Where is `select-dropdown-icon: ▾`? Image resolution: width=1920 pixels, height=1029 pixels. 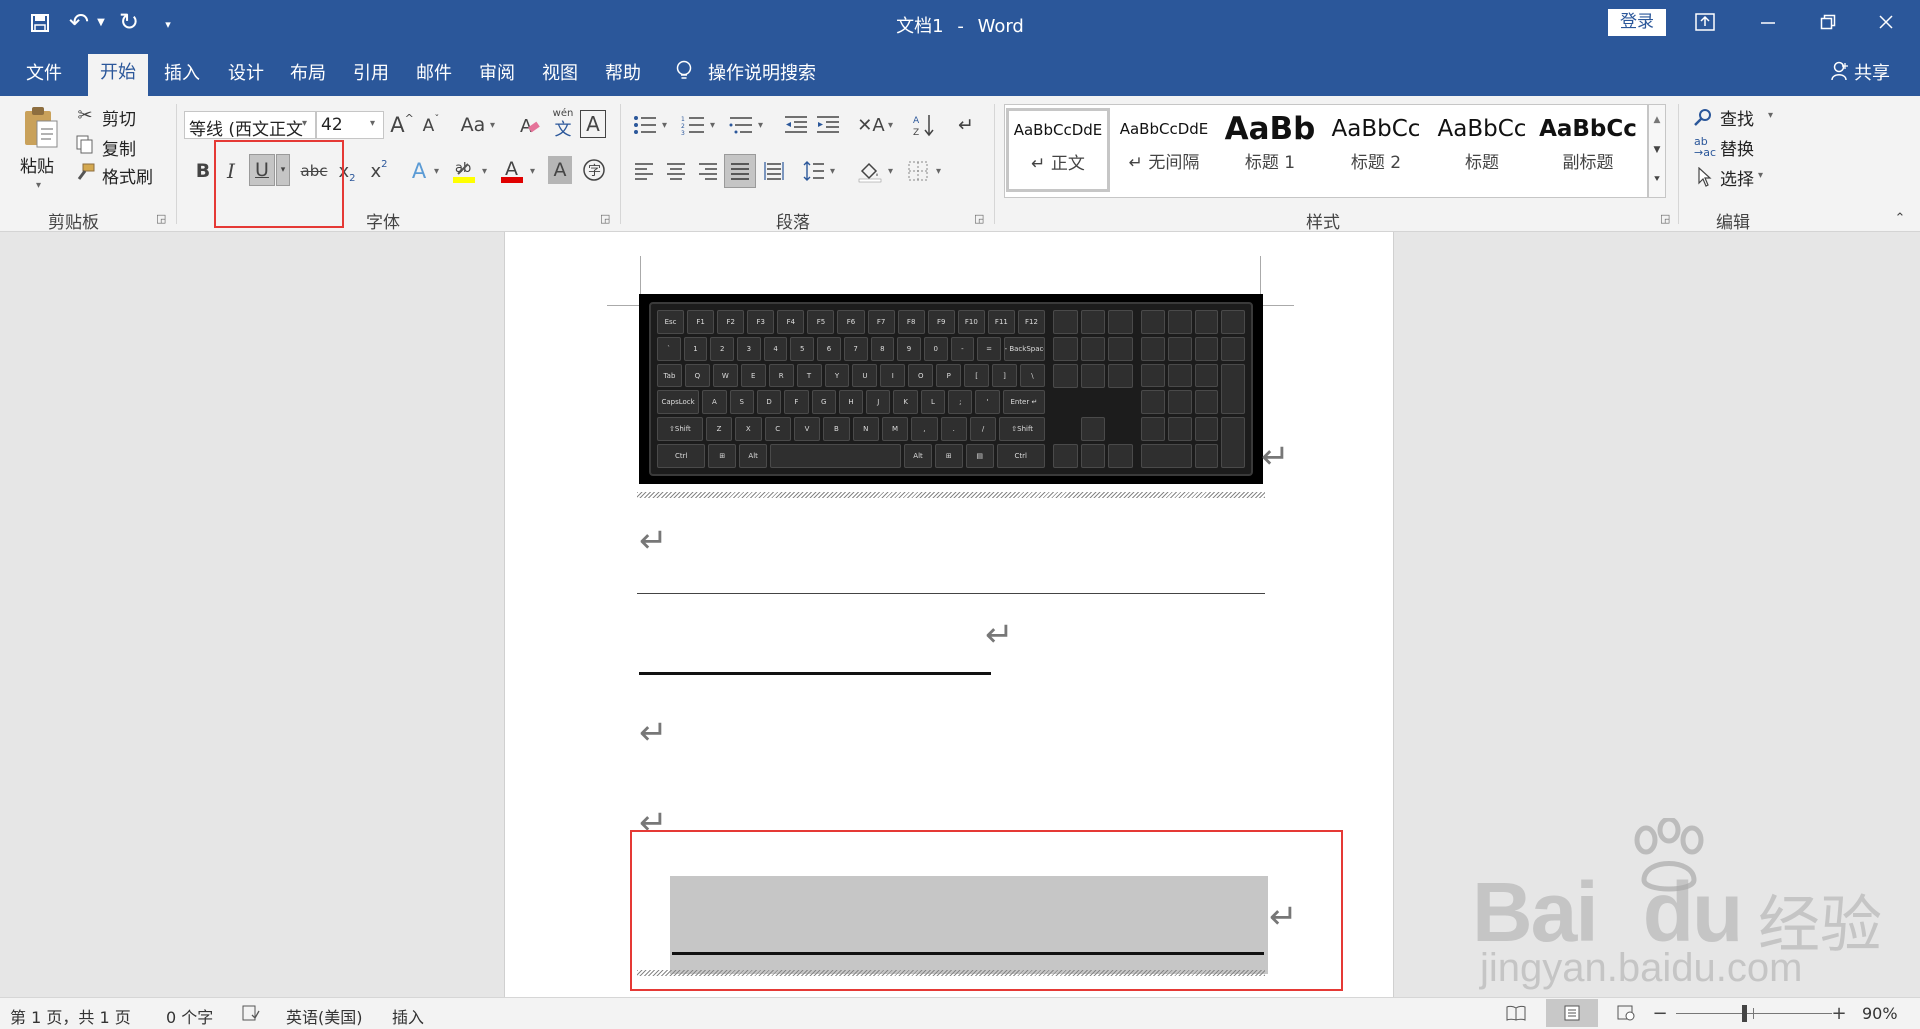 select-dropdown-icon: ▾ is located at coordinates (1760, 175).